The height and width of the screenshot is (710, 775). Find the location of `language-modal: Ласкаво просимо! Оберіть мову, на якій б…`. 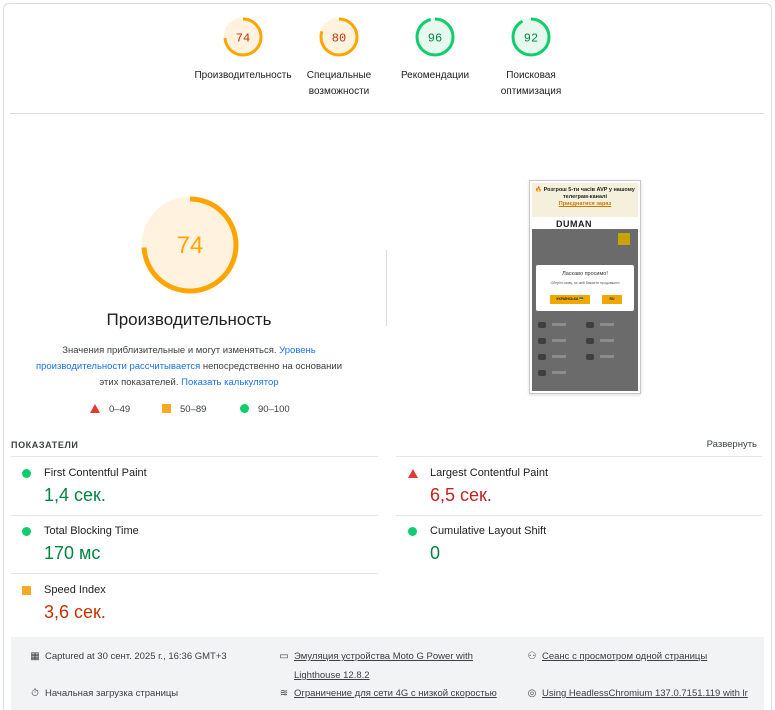

language-modal: Ласкаво просимо! Оберіть мову, на якій б… is located at coordinates (585, 288).